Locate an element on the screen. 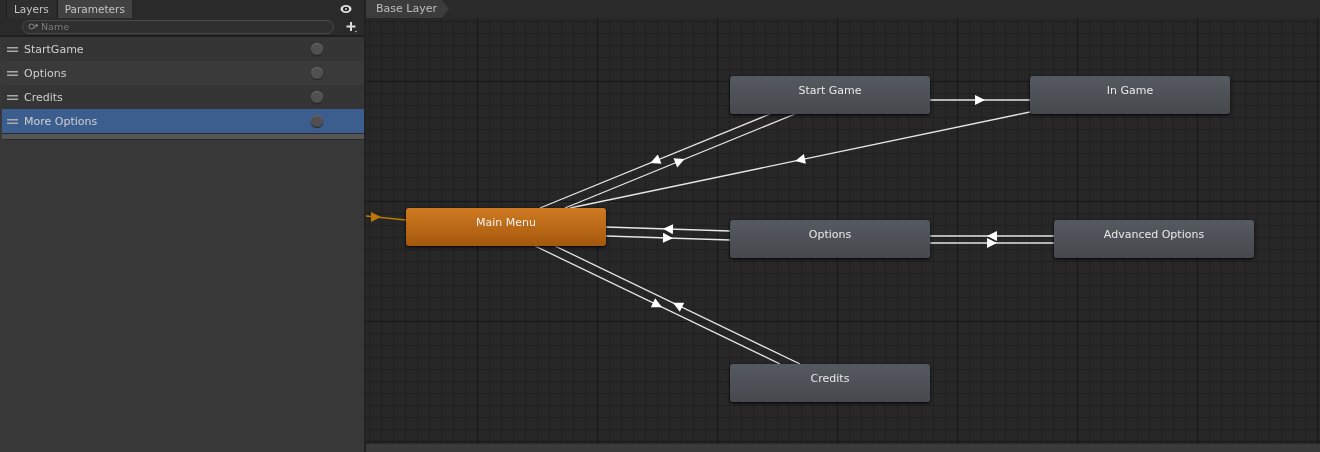 The height and width of the screenshot is (452, 1320). state-node: Options is located at coordinates (830, 239).